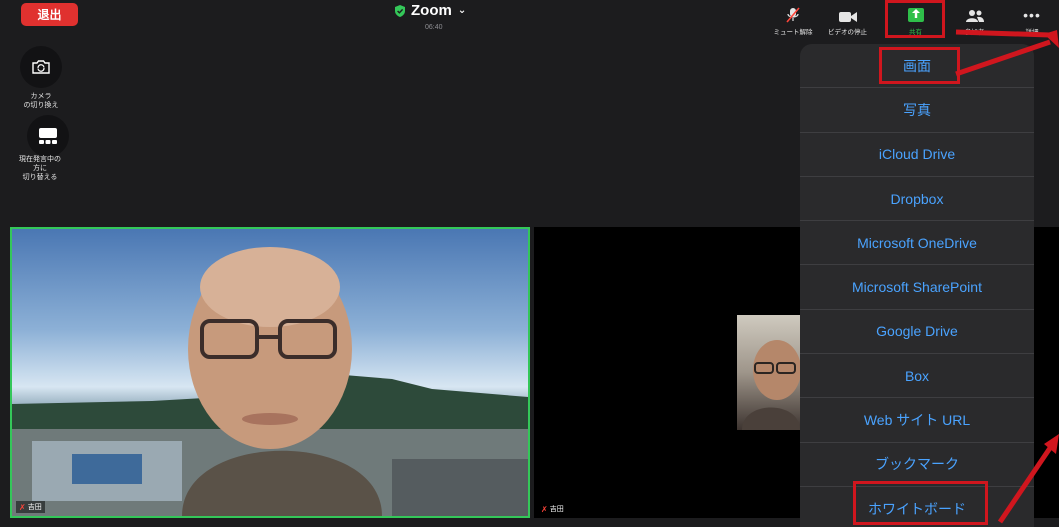  I want to click on menu-item-sharepoint: Microsoft SharePoint, so click(917, 287).